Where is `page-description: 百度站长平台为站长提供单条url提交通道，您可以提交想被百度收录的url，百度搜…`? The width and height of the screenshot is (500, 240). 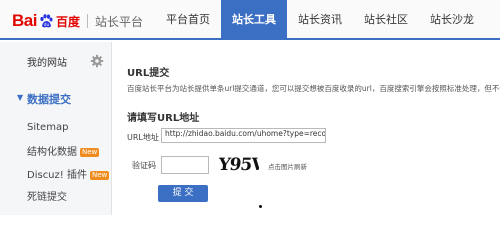 page-description: 百度站长平台为站长提供单条url提交通道，您可以提交想被百度收录的url，百度搜… is located at coordinates (313, 88).